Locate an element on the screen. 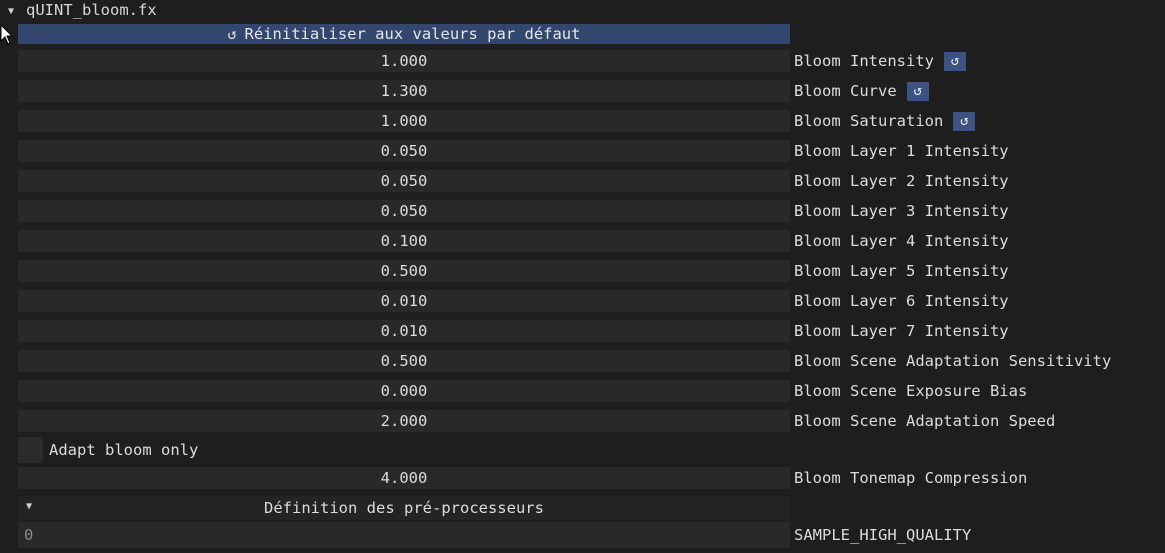  preprocessor-define-row: 0 SAMPLE_HIGH_QUALITY is located at coordinates (591, 535).